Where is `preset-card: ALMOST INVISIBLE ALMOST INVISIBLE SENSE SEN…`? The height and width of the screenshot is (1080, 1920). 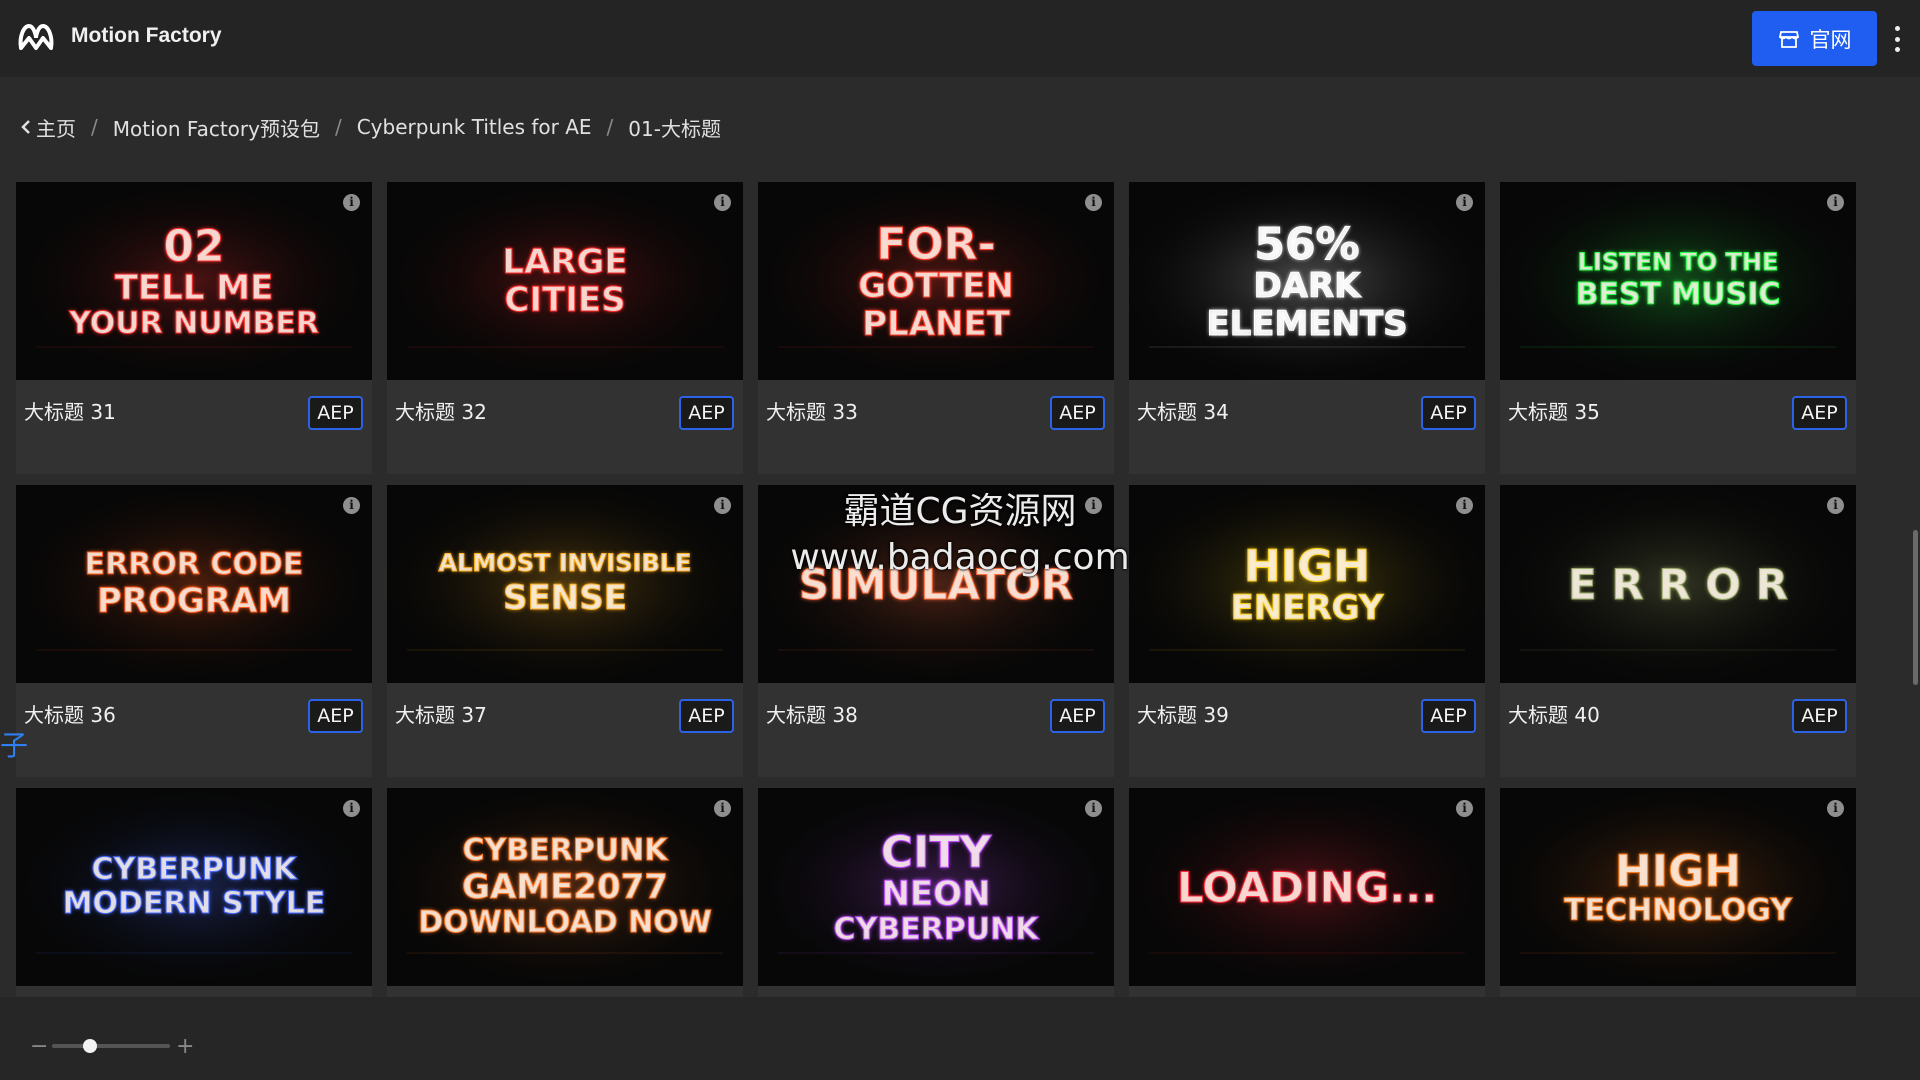
preset-card: ALMOST INVISIBLE ALMOST INVISIBLE SENSE SEN… is located at coordinates (565, 631).